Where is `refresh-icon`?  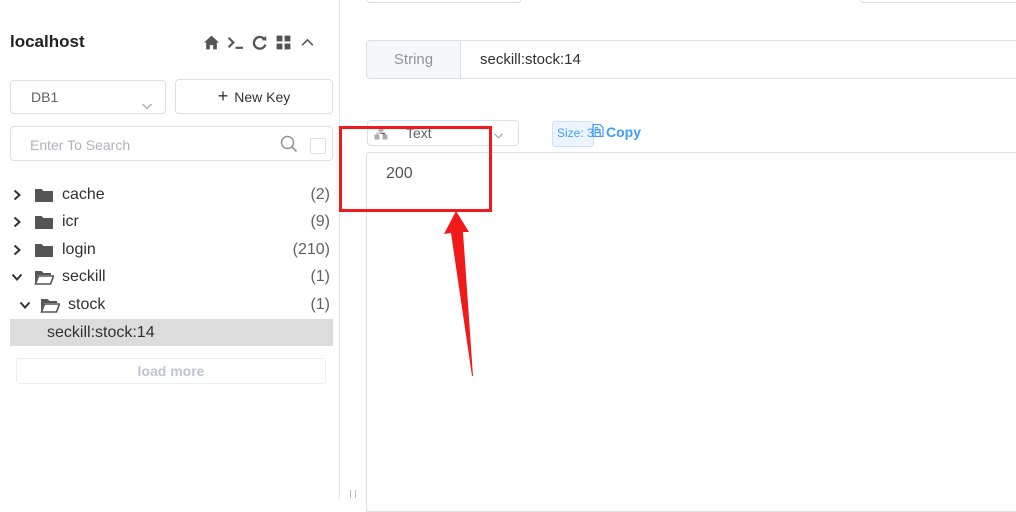
refresh-icon is located at coordinates (259, 42).